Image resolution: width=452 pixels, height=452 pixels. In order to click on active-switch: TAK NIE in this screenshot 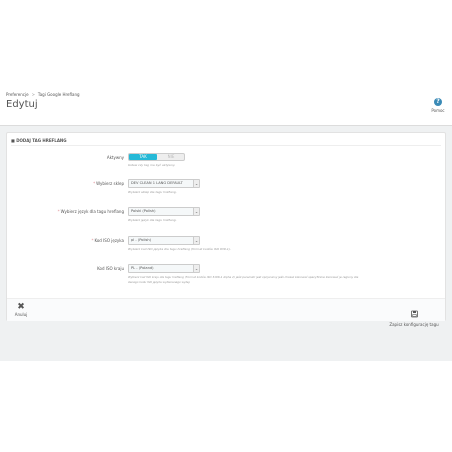, I will do `click(156, 157)`.